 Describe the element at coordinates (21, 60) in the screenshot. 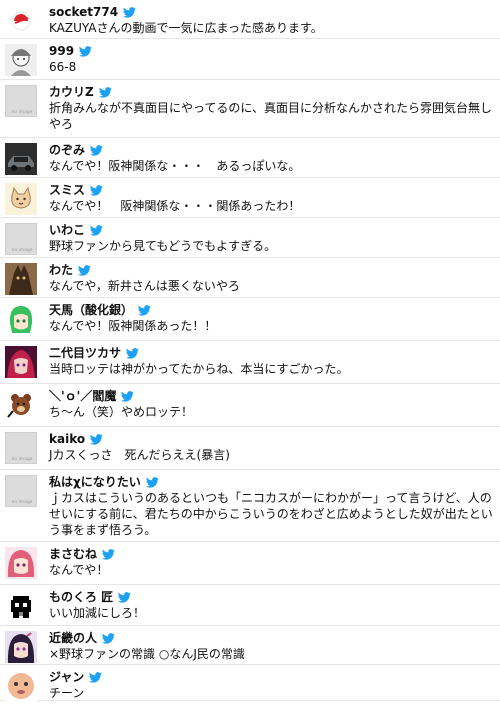

I see `sketch-avatar` at that location.